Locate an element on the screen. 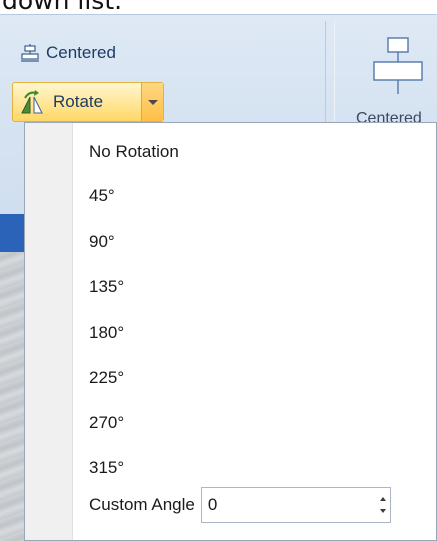 The height and width of the screenshot is (541, 437). centered-button: Centered is located at coordinates (68, 53).